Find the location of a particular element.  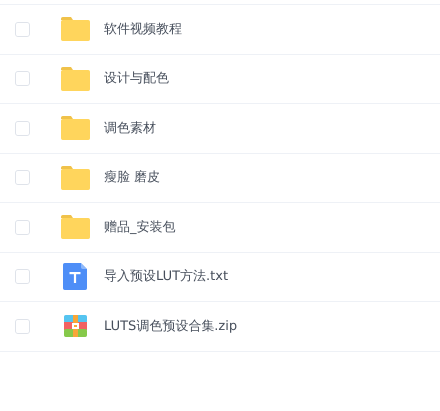

file-name: 瘦脸 磨皮 is located at coordinates (132, 178).